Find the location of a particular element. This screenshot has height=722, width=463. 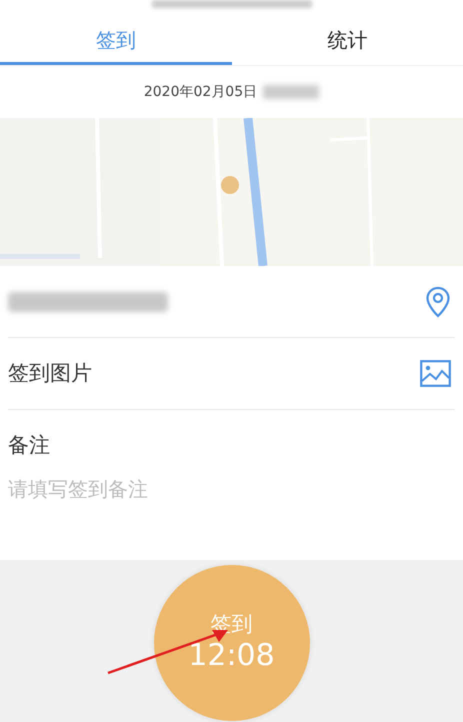

tab: 统计 is located at coordinates (347, 42).